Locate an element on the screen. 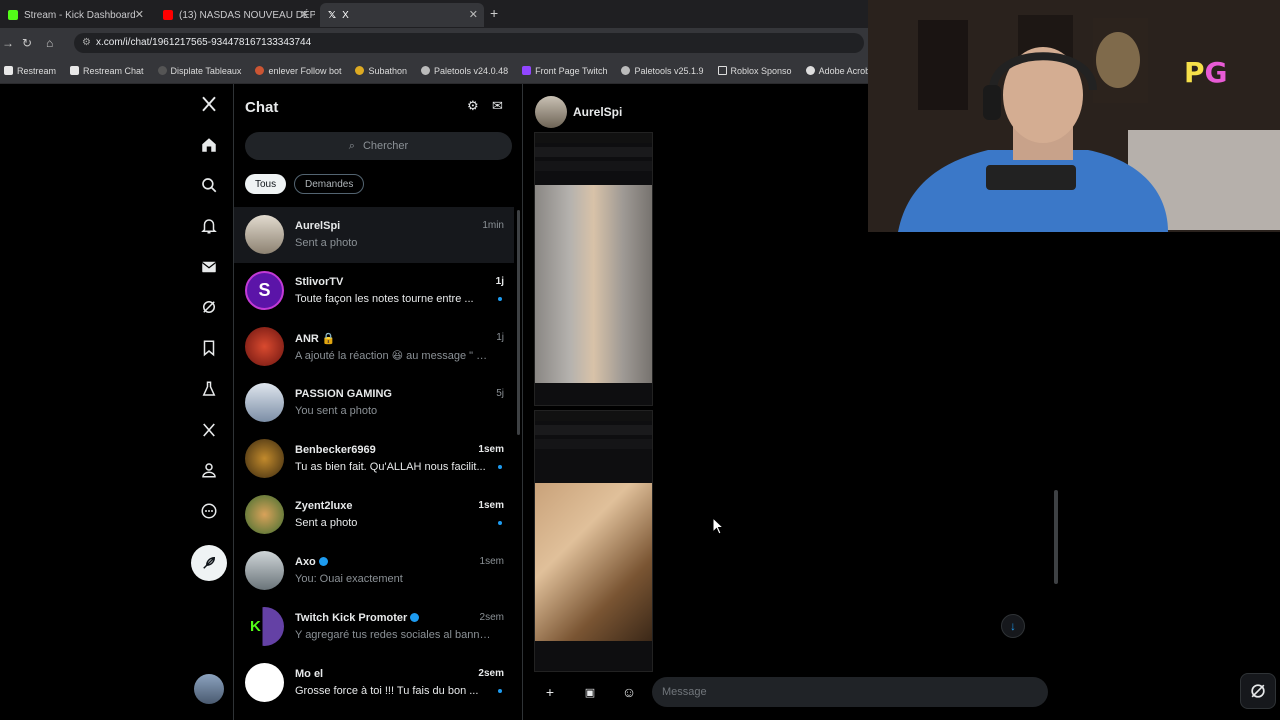 The image size is (1280, 720). tab-title: Stream - Kick Dashboard is located at coordinates (80, 15).